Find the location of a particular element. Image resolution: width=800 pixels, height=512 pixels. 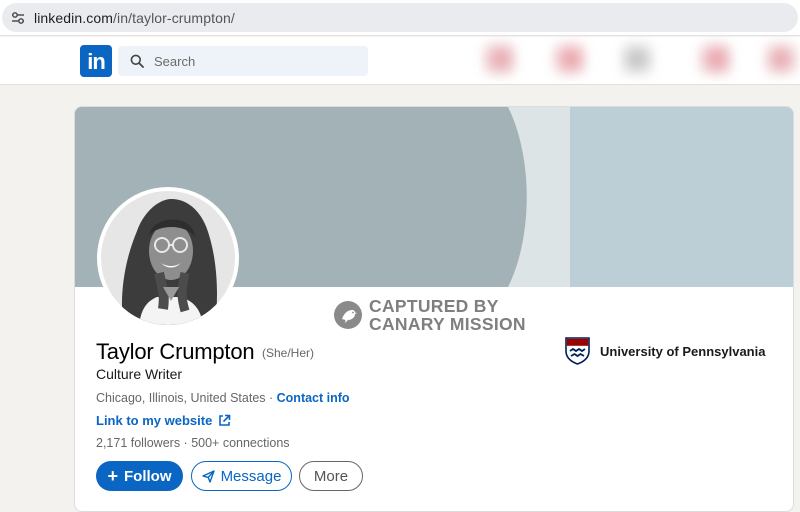

profile-photo is located at coordinates (168, 258).